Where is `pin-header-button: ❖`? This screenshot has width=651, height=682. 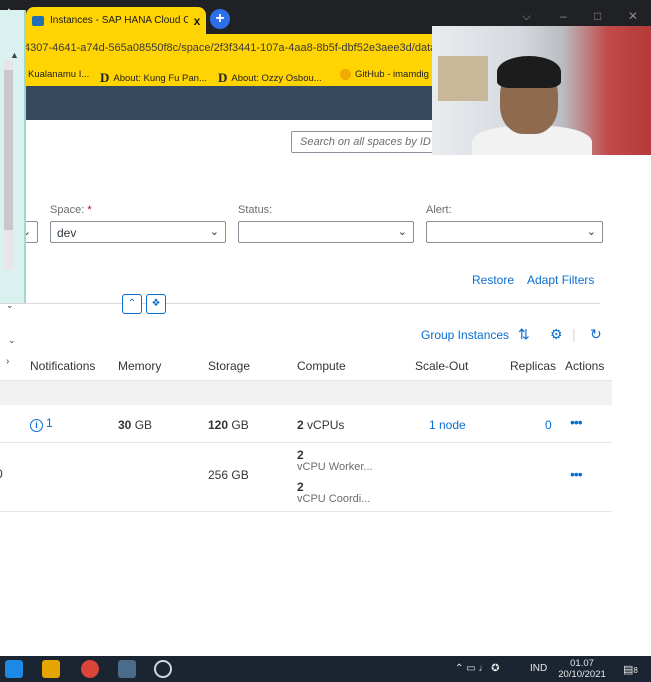
pin-header-button: ❖ is located at coordinates (156, 304).